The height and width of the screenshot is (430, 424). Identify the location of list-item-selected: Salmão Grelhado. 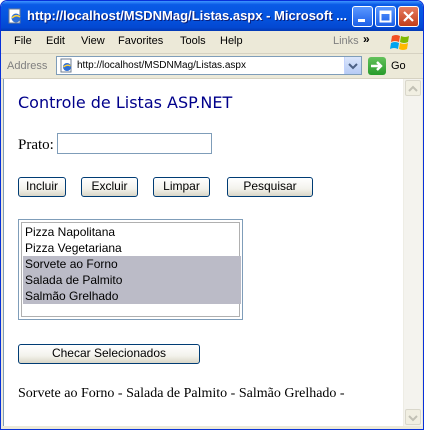
(132, 296).